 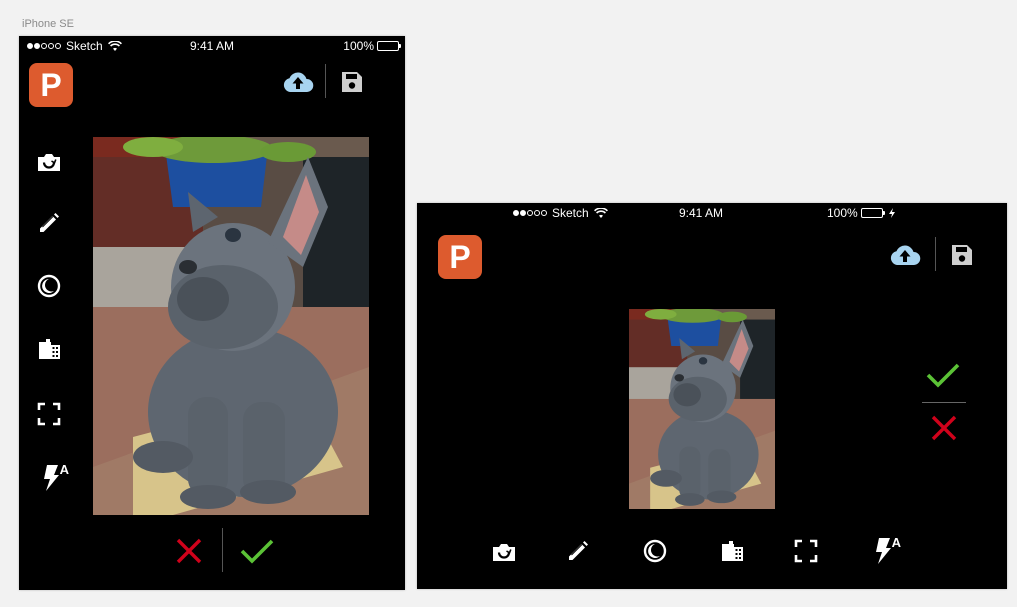 I want to click on artboard-label: iPhone SE, so click(x=48, y=24).